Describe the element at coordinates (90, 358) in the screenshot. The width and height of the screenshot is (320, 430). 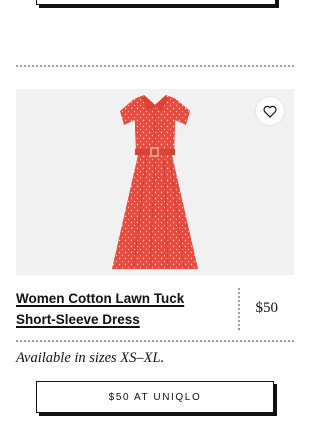
I see `availability-text: Available in sizes XS–XL.` at that location.